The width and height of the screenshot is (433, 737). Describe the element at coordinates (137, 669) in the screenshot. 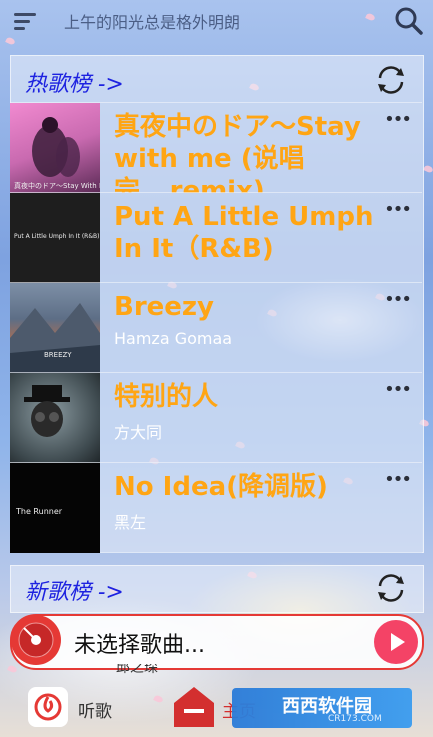

I see `partial-artist-text: 邱之琛` at that location.